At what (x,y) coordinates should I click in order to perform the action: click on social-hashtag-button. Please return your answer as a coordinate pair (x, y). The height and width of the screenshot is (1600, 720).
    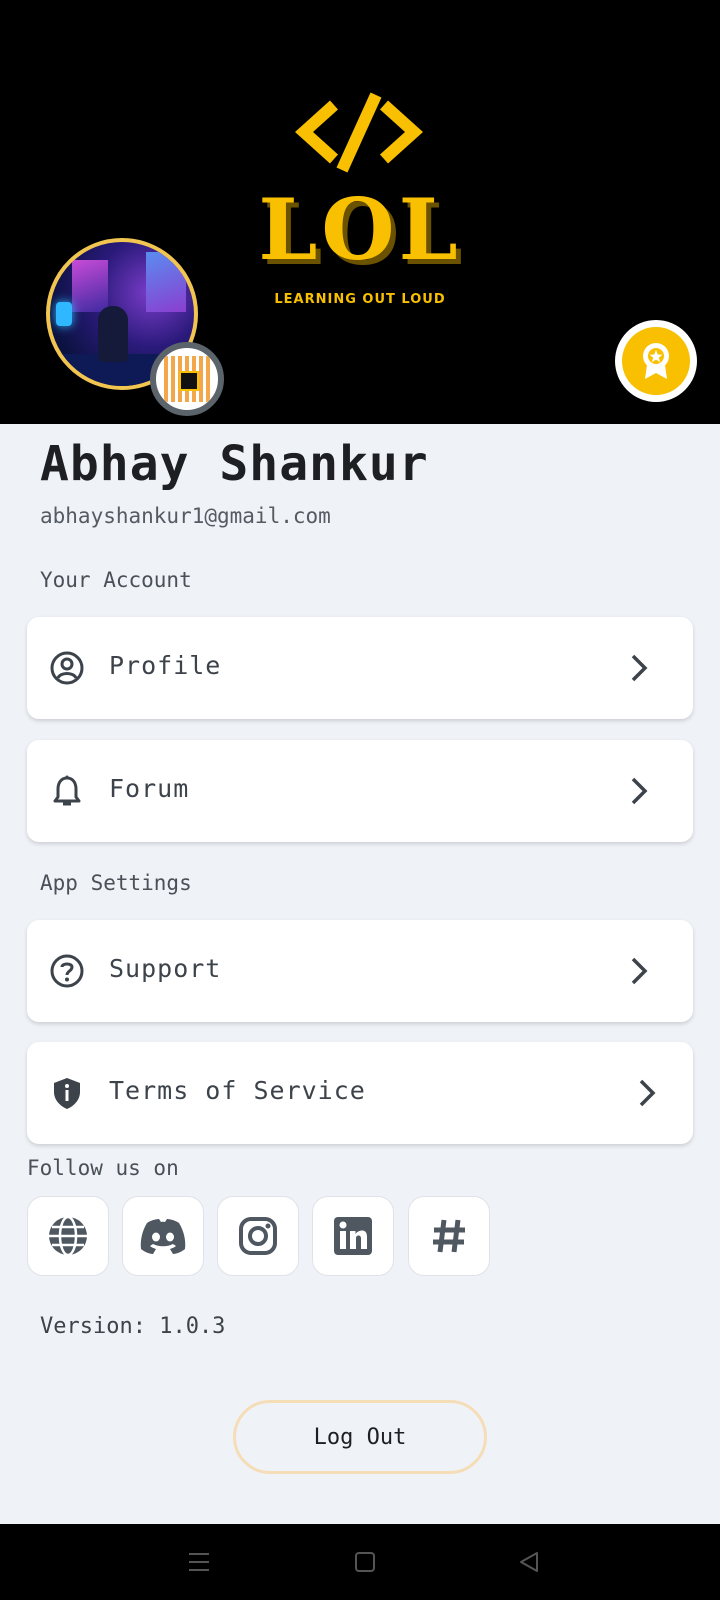
    Looking at the image, I should click on (449, 1236).